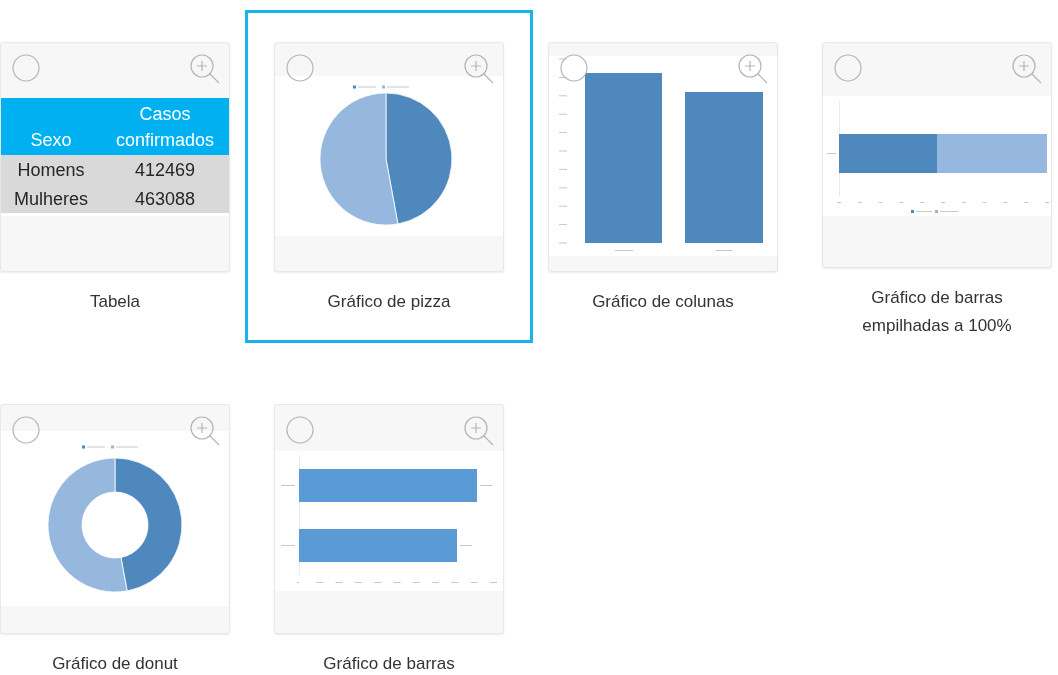 The image size is (1058, 675). Describe the element at coordinates (51, 170) in the screenshot. I see `table-cell-text: Homens` at that location.